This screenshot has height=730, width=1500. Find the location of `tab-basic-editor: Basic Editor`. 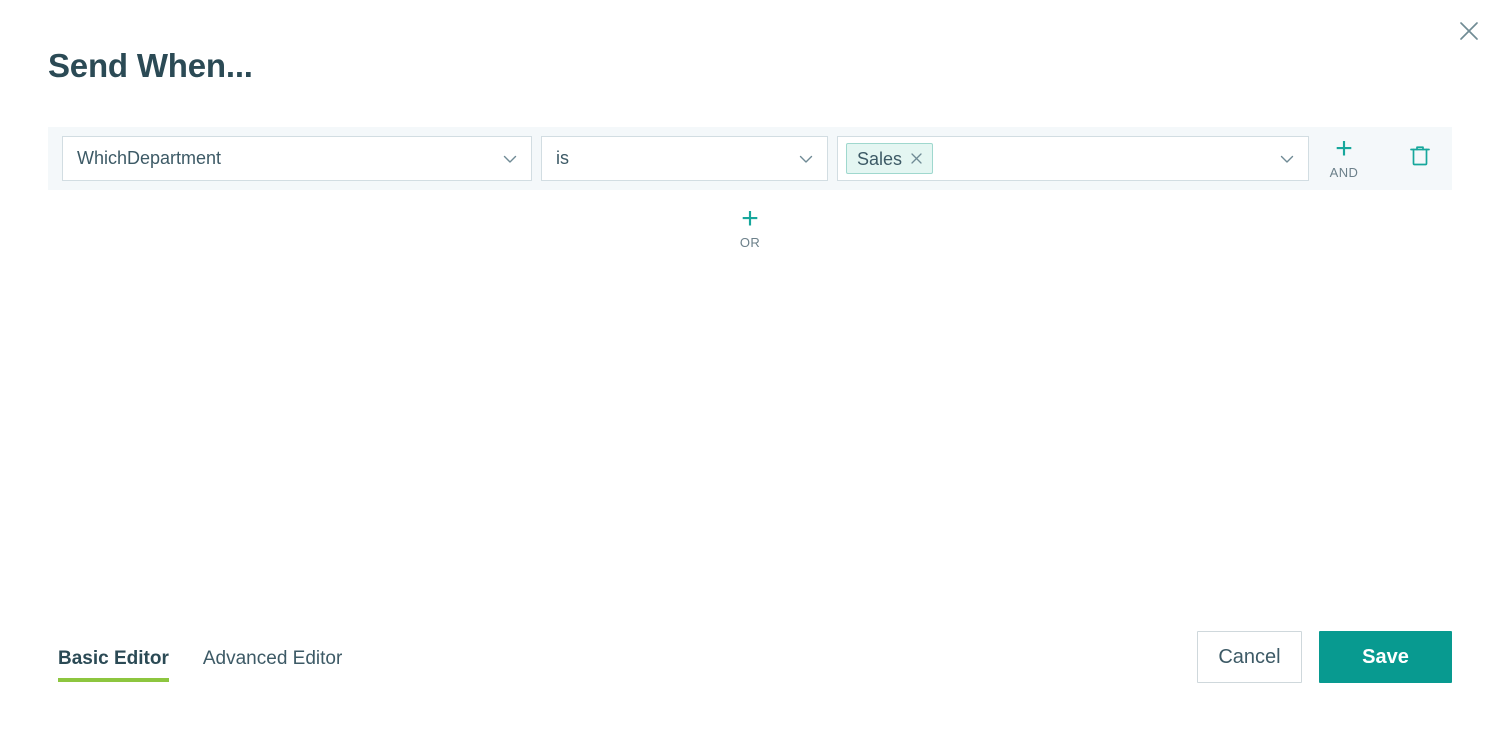

tab-basic-editor: Basic Editor is located at coordinates (113, 665).